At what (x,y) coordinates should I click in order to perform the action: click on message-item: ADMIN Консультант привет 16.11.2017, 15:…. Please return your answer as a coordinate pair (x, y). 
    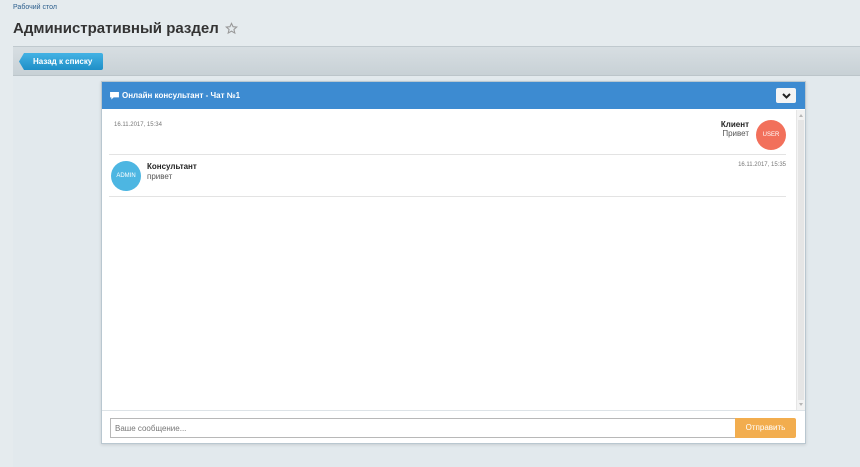
    Looking at the image, I should click on (447, 176).